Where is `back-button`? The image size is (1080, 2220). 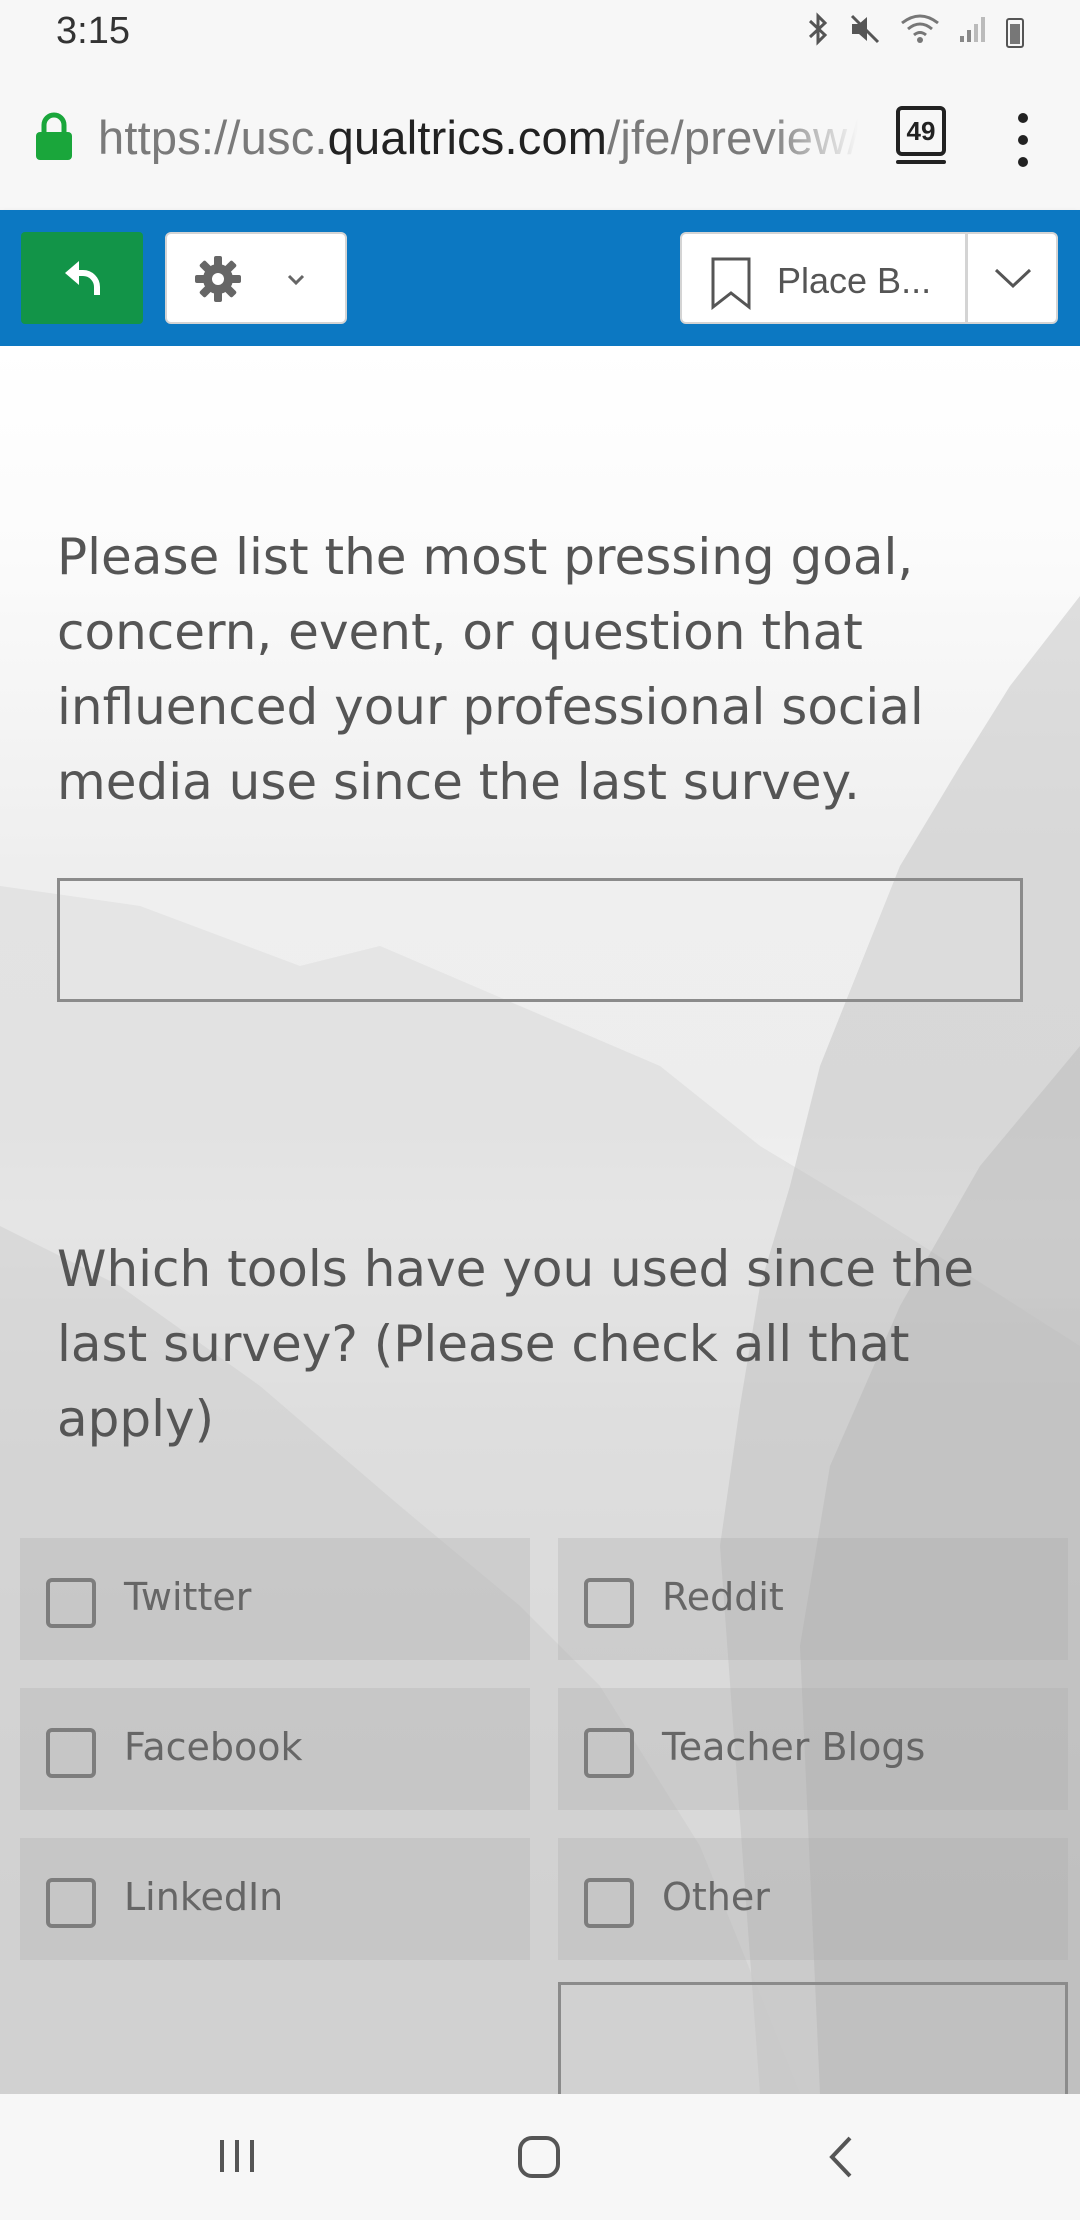
back-button is located at coordinates (82, 278).